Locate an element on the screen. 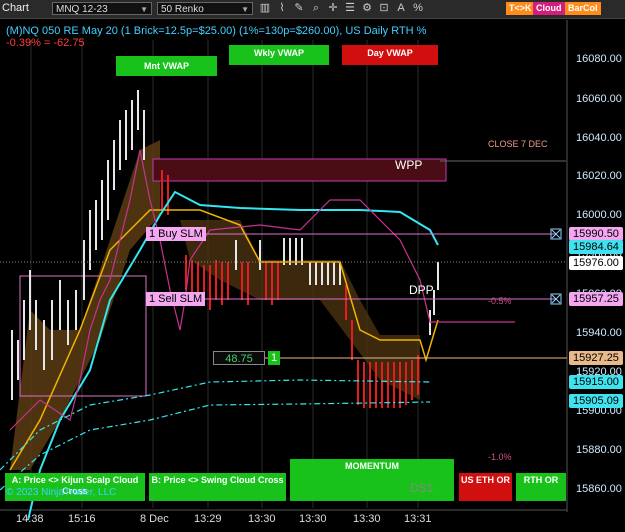 Image resolution: width=625 pixels, height=532 pixels. pct-neg05-label: -0.5% is located at coordinates (500, 301).